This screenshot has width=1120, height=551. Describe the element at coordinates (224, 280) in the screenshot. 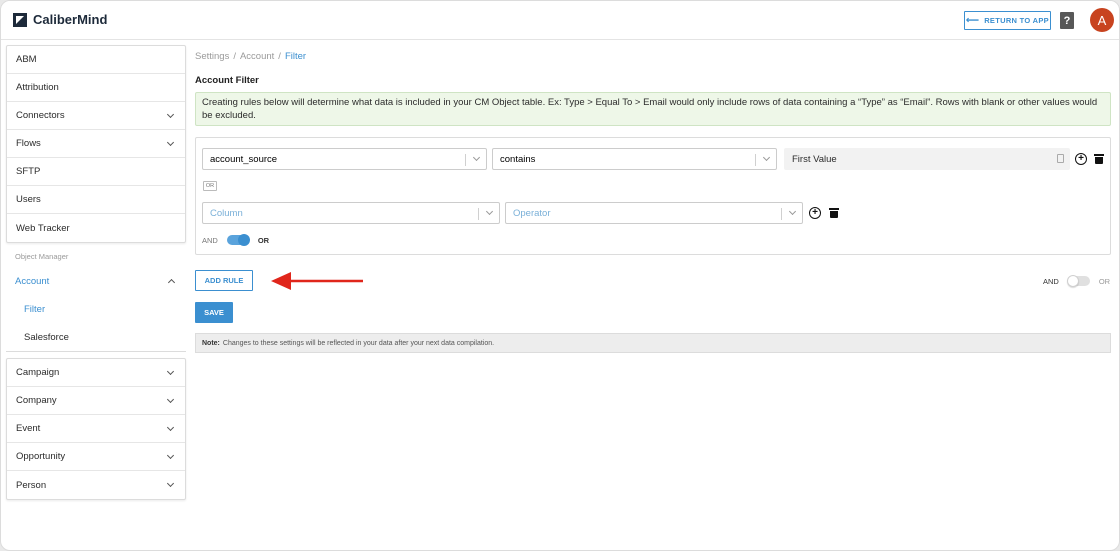

I see `add-rule-button: ADD RULE` at that location.